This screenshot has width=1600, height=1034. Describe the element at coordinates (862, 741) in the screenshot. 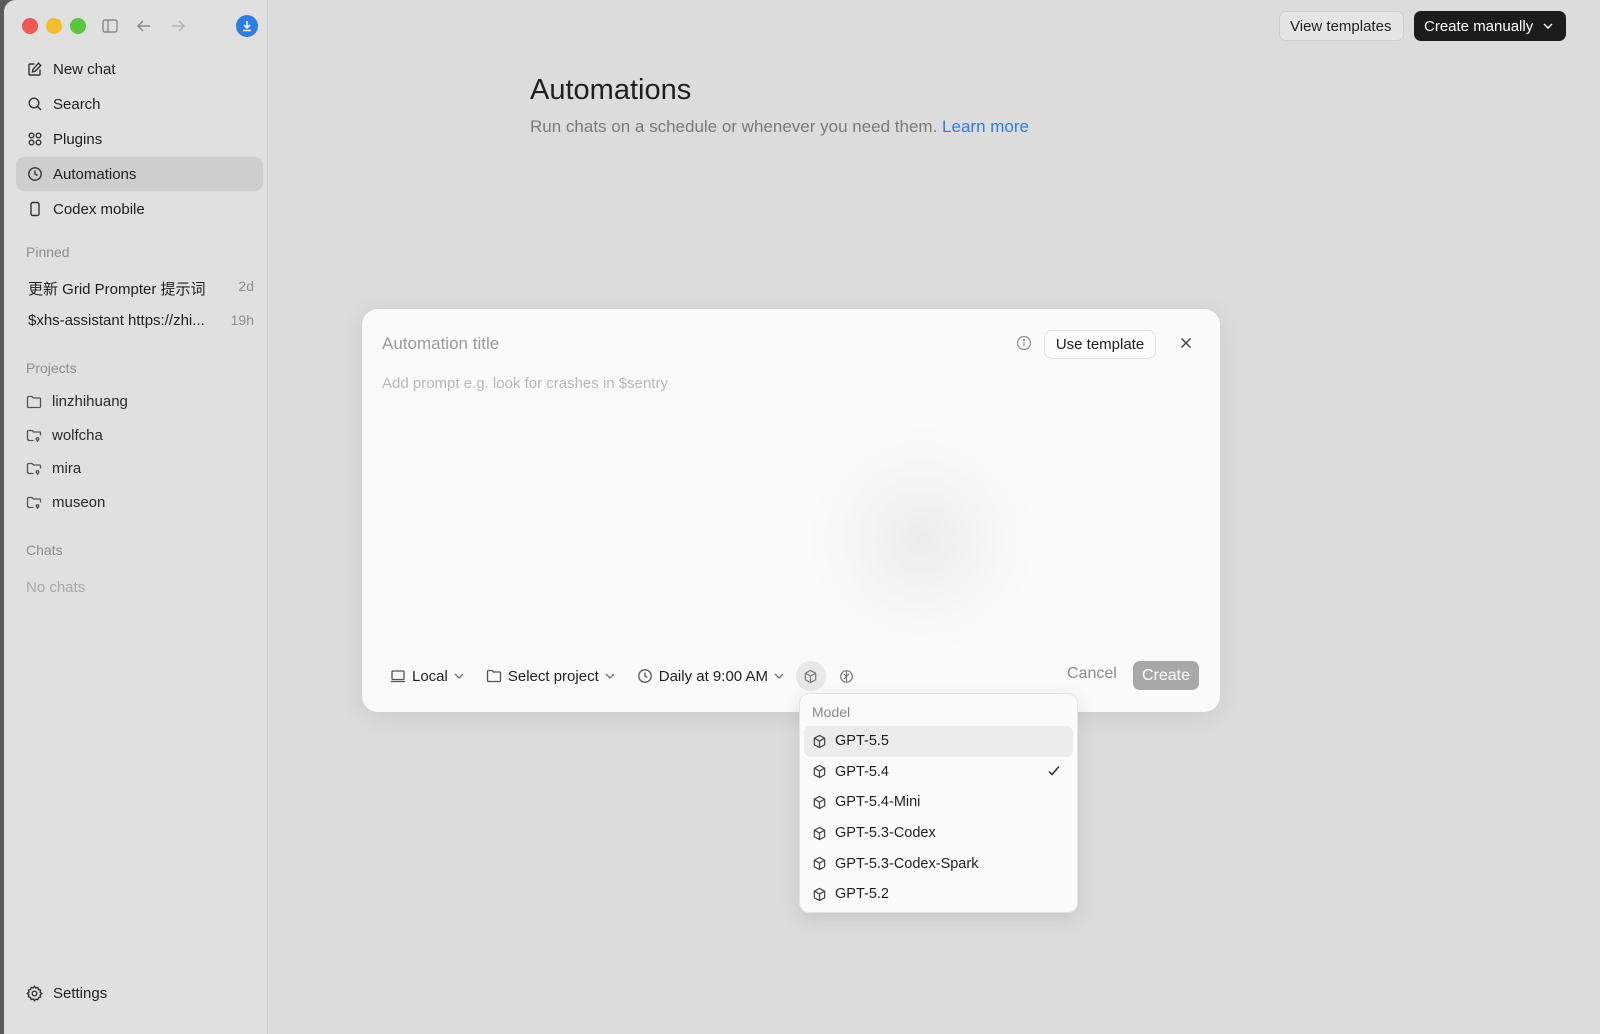

I see `model-option-label: GPT-5.5` at that location.